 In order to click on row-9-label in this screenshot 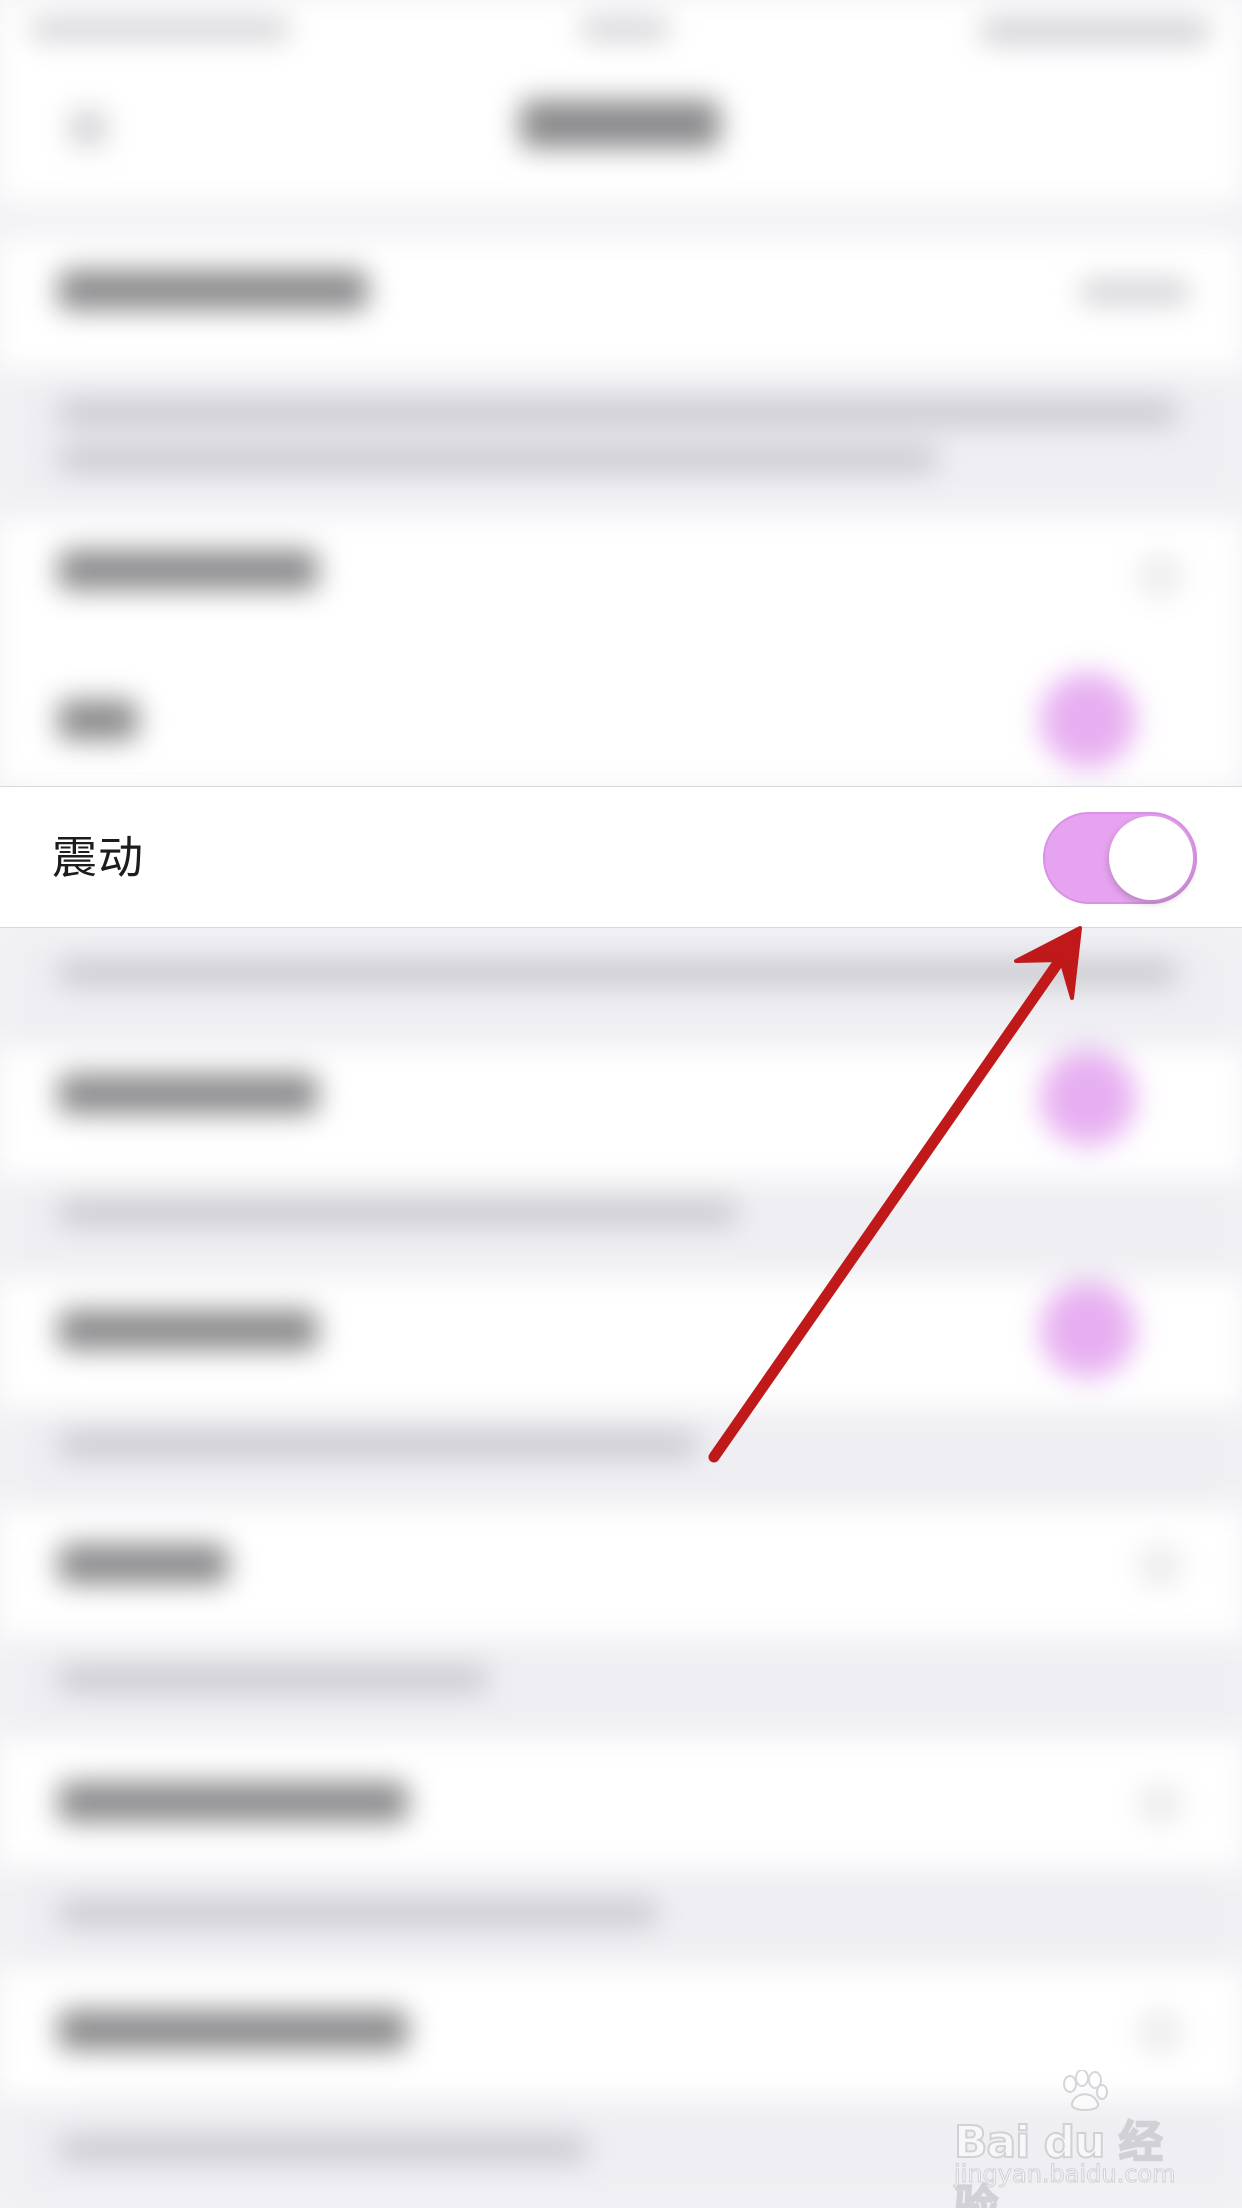, I will do `click(233, 2030)`.